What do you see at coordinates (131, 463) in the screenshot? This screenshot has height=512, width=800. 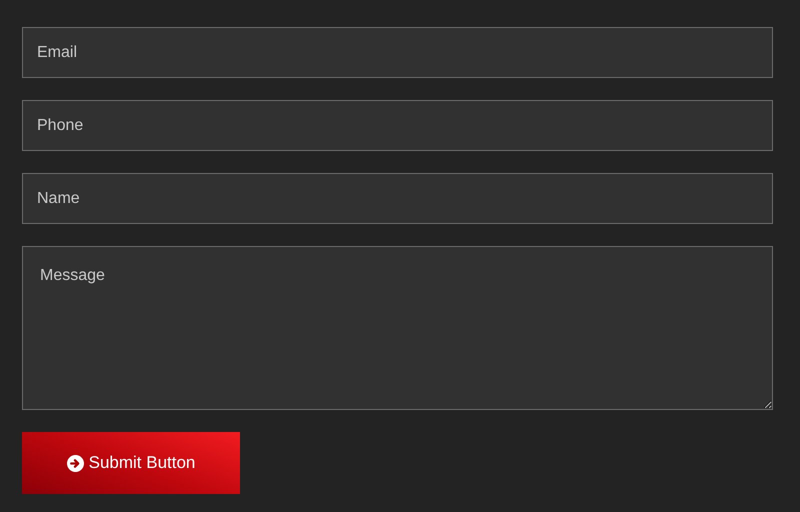 I see `submit-button: Submit Button` at bounding box center [131, 463].